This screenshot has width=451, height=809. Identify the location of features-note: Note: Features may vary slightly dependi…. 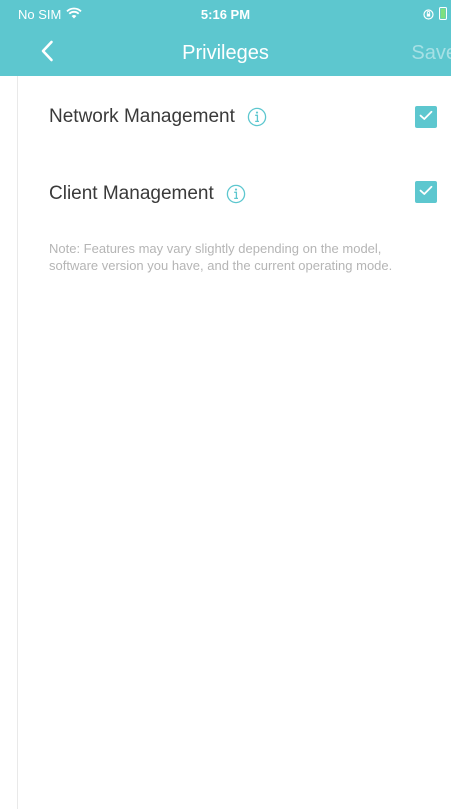
(221, 257).